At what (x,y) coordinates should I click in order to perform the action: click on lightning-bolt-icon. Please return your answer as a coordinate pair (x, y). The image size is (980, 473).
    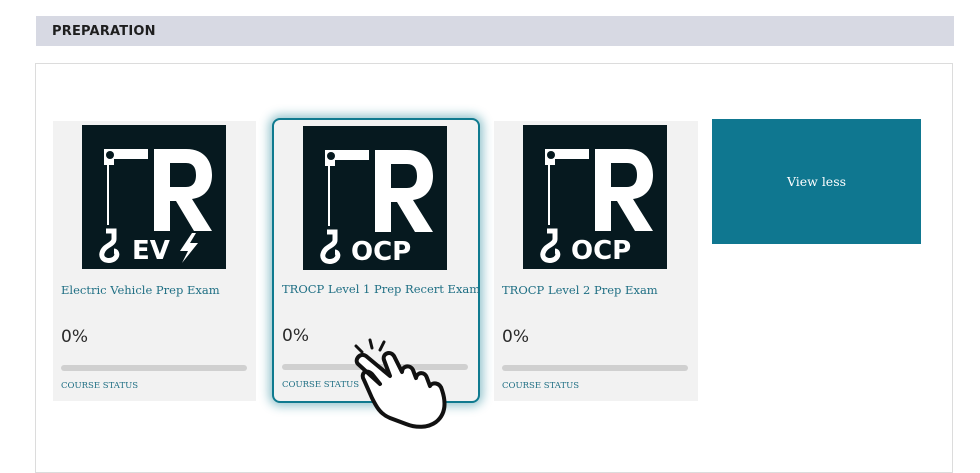
    Looking at the image, I should click on (189, 248).